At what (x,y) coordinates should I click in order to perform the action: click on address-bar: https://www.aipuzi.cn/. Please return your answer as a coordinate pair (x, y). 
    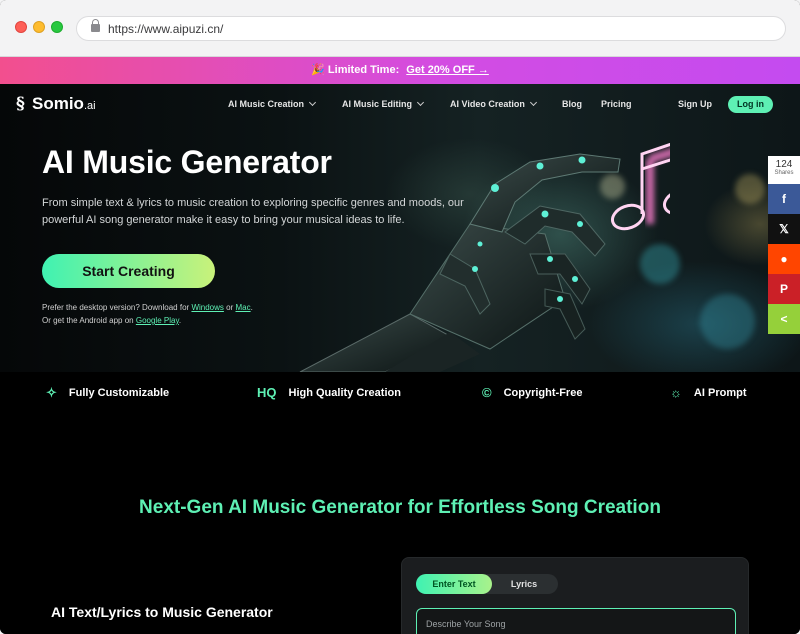
    Looking at the image, I should click on (431, 28).